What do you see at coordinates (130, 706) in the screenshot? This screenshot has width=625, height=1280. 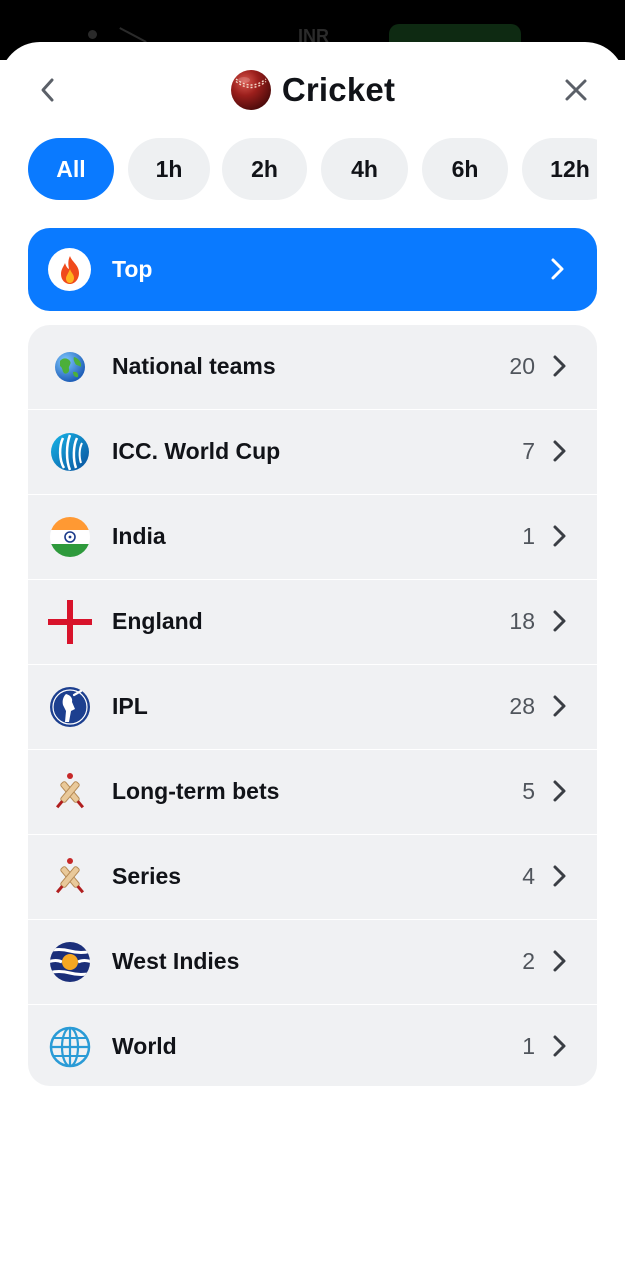 I see `item-label: IPL` at bounding box center [130, 706].